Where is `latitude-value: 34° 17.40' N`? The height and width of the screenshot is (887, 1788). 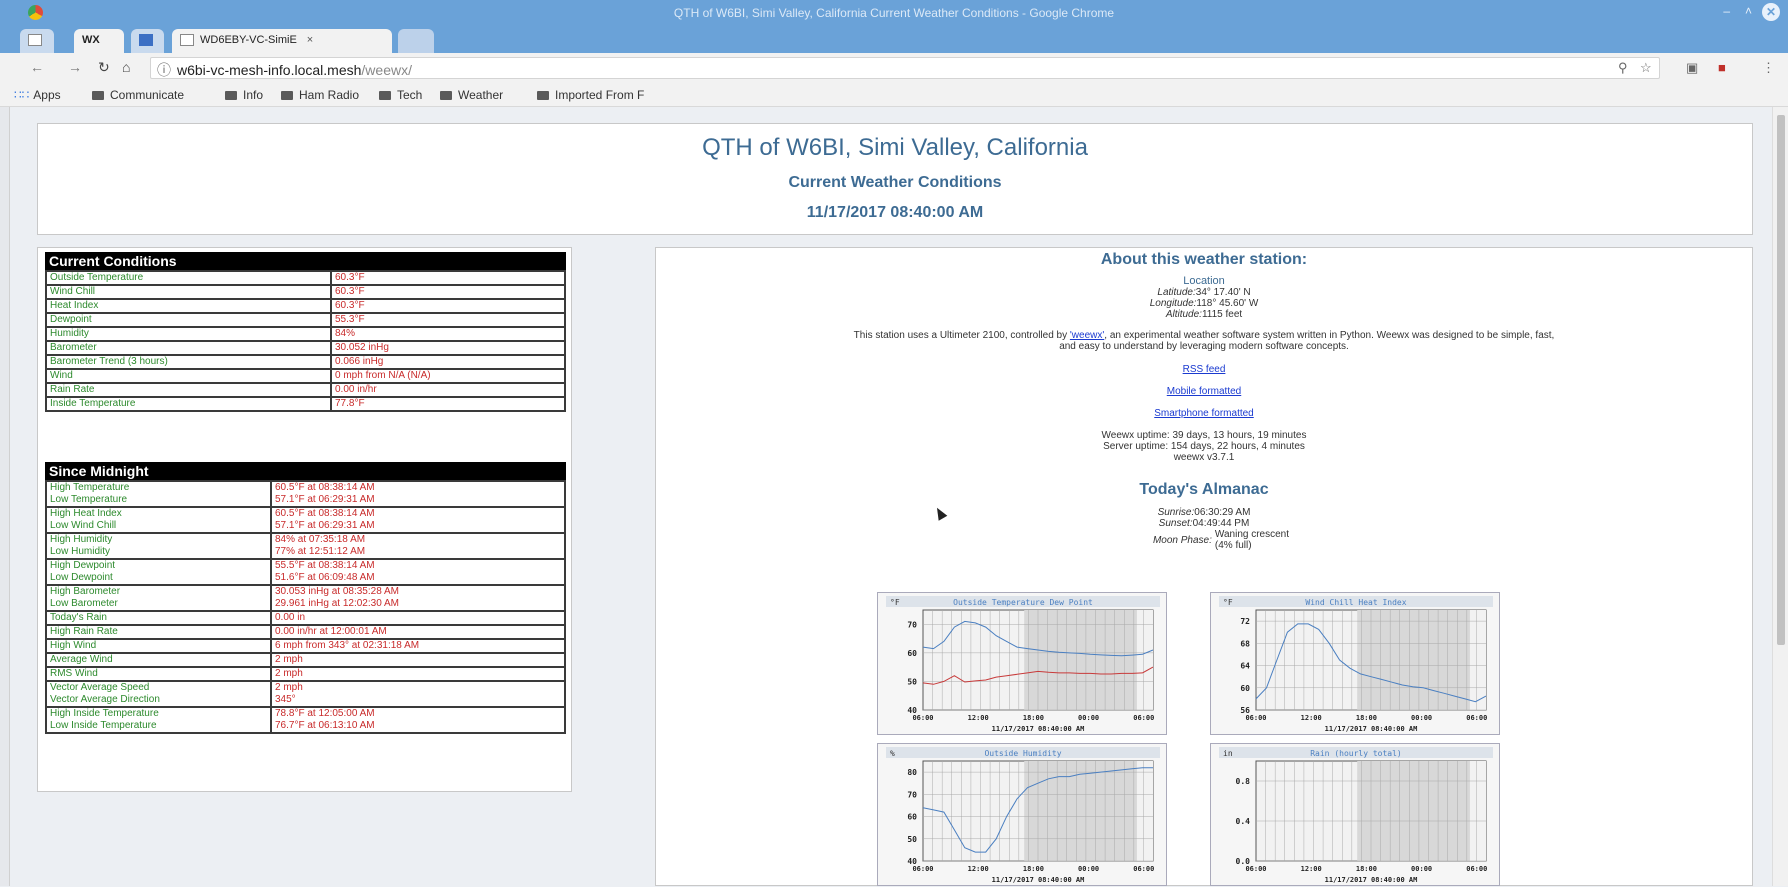 latitude-value: 34° 17.40' N is located at coordinates (1223, 292).